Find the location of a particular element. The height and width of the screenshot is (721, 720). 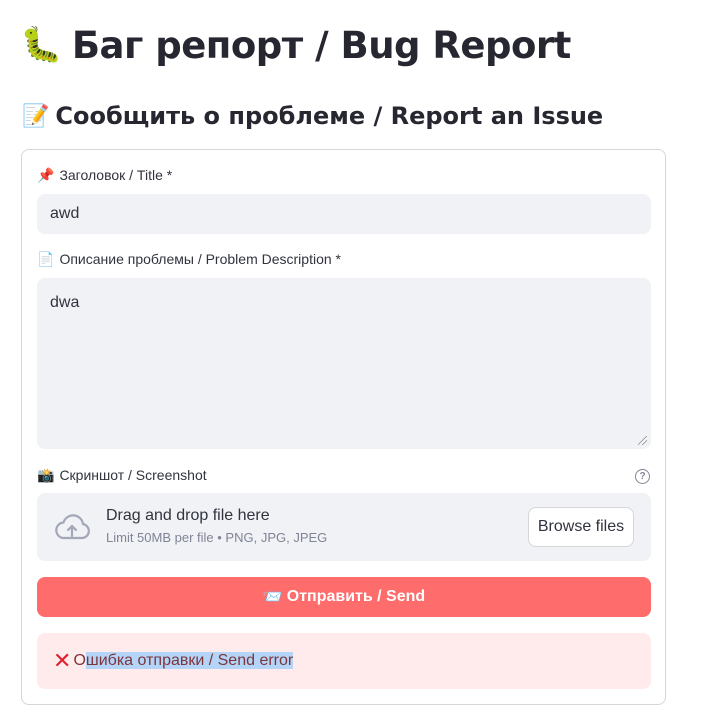

error-message-first-char: О is located at coordinates (79, 660).